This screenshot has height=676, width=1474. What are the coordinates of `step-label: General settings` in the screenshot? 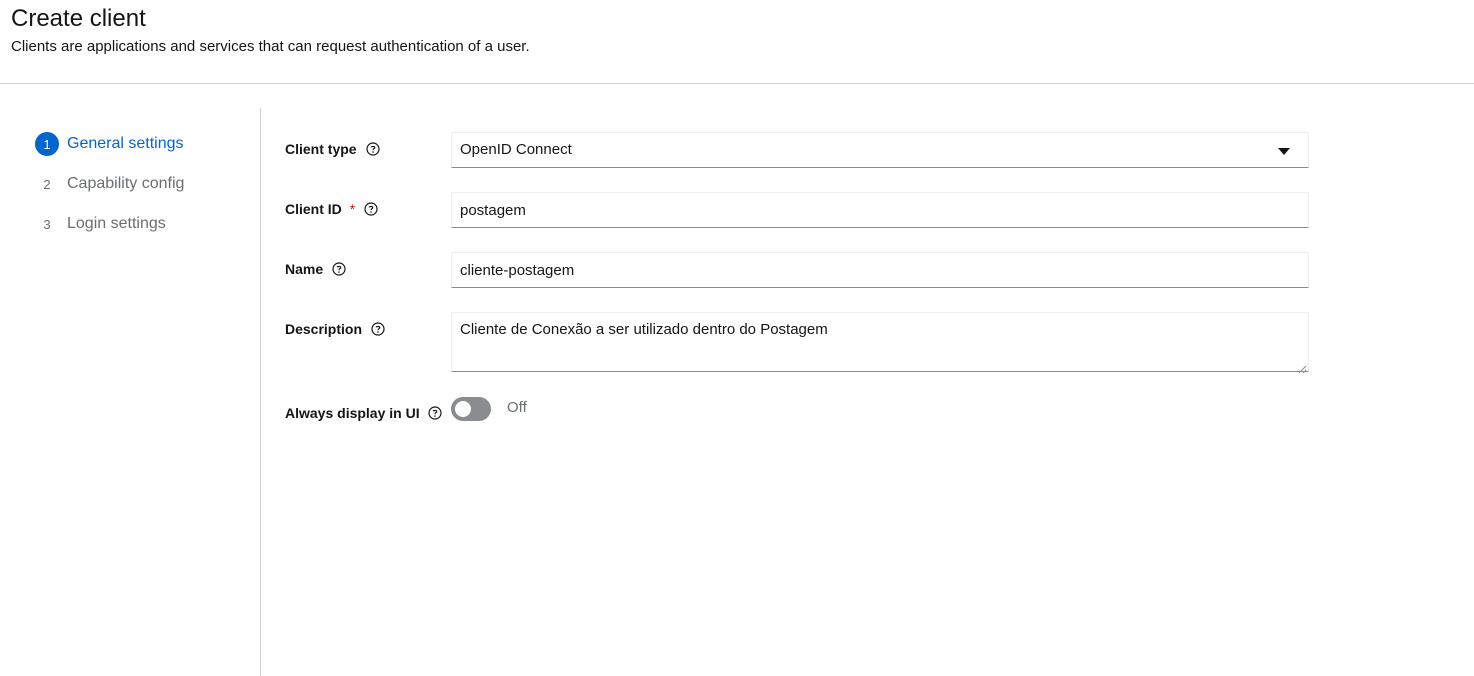 It's located at (125, 143).